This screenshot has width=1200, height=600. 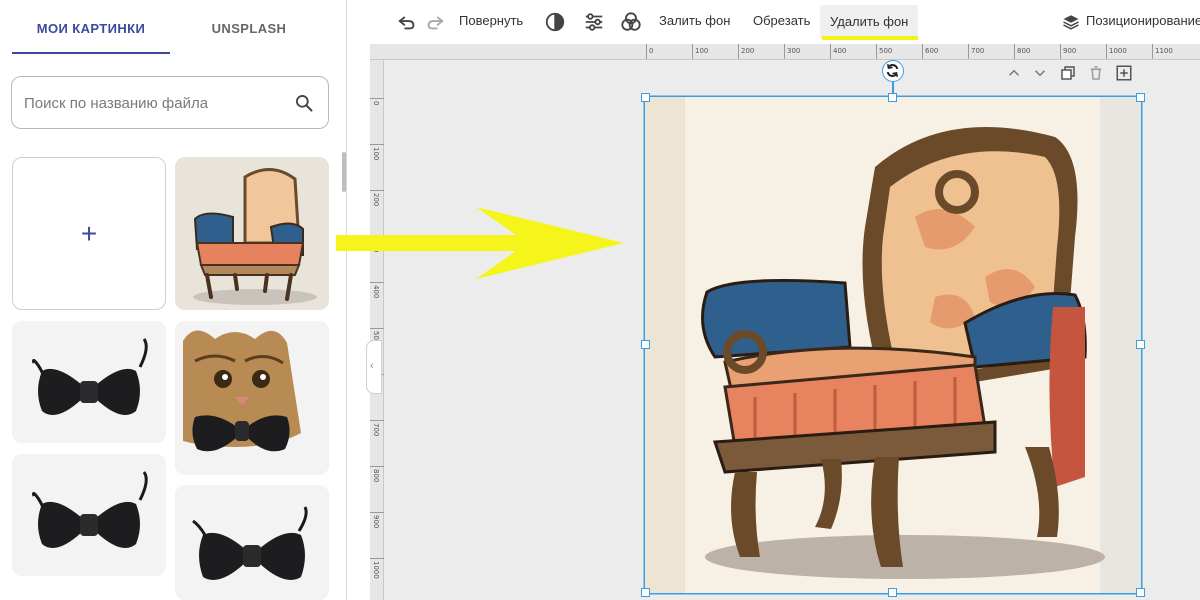 I want to click on layers-icon, so click(x=1071, y=22).